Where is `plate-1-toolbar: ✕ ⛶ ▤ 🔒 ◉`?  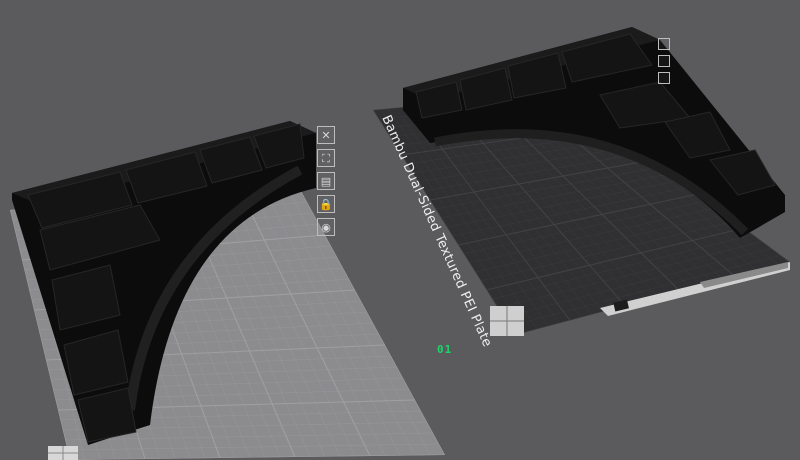
plate-1-toolbar: ✕ ⛶ ▤ 🔒 ◉ is located at coordinates (326, 181).